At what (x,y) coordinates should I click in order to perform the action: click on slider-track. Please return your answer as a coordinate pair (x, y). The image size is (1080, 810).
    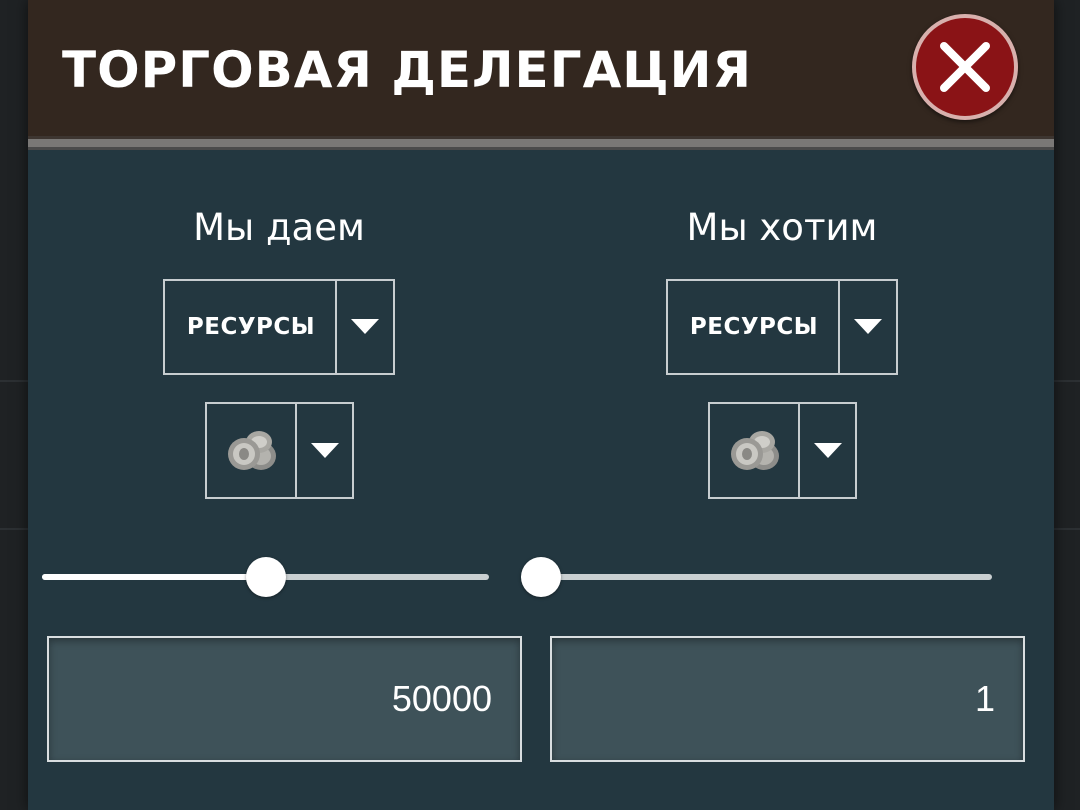
    Looking at the image, I should click on (756, 577).